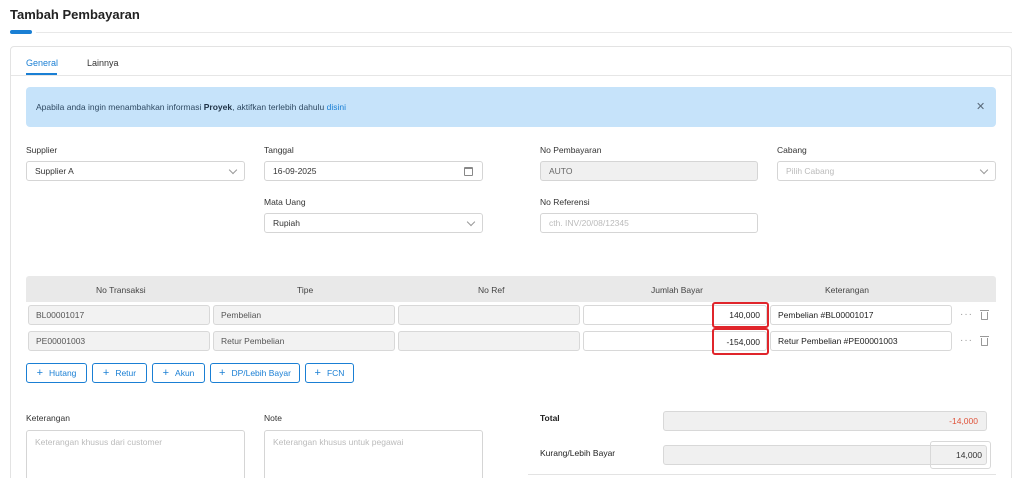 Image resolution: width=1024 pixels, height=478 pixels. What do you see at coordinates (825, 421) in the screenshot?
I see `total-value-box: -14,000` at bounding box center [825, 421].